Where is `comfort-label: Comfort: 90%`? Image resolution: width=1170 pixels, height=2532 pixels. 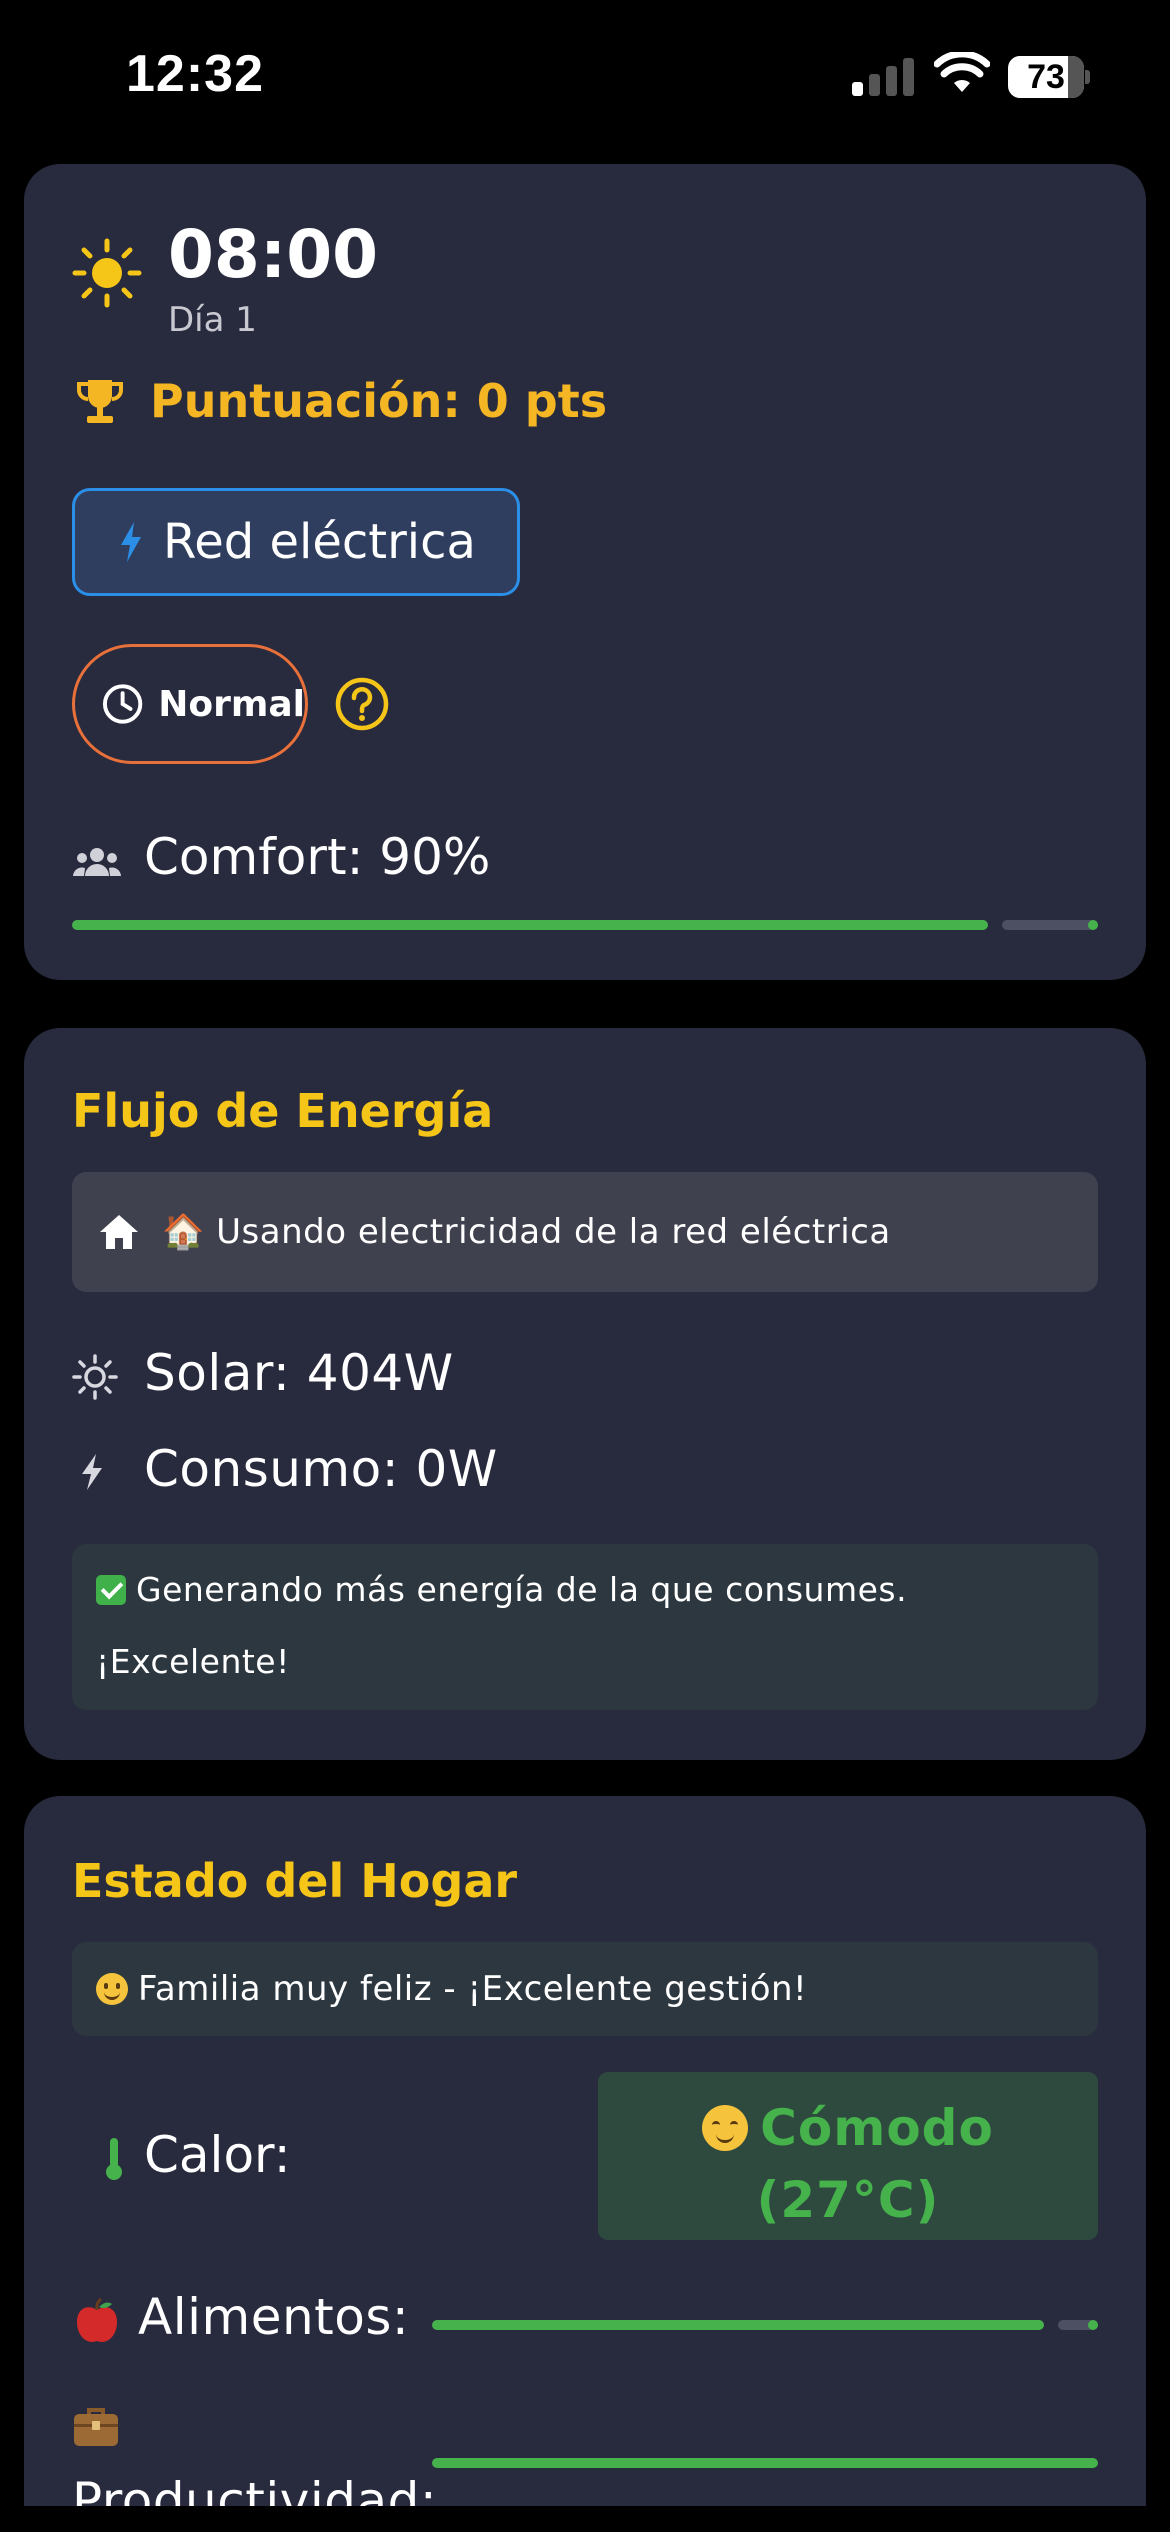
comfort-label: Comfort: 90% is located at coordinates (317, 857).